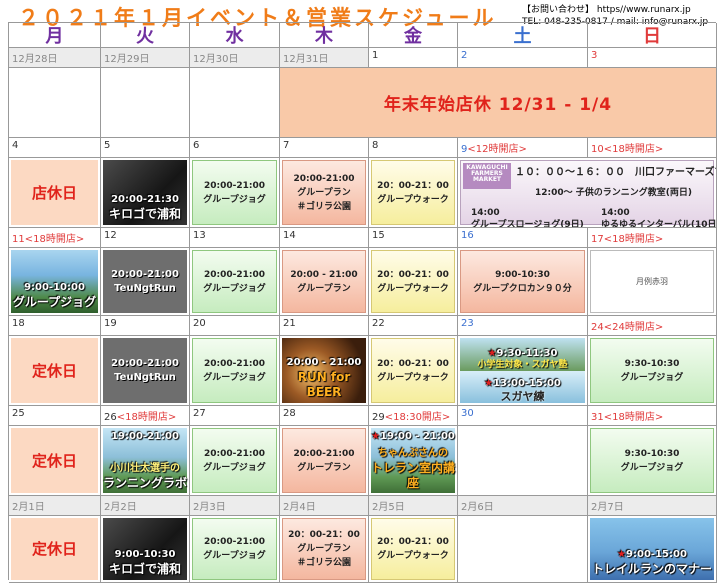  Describe the element at coordinates (324, 460) in the screenshot. I see `event-card: 20:00-21:00 グループラン` at that location.